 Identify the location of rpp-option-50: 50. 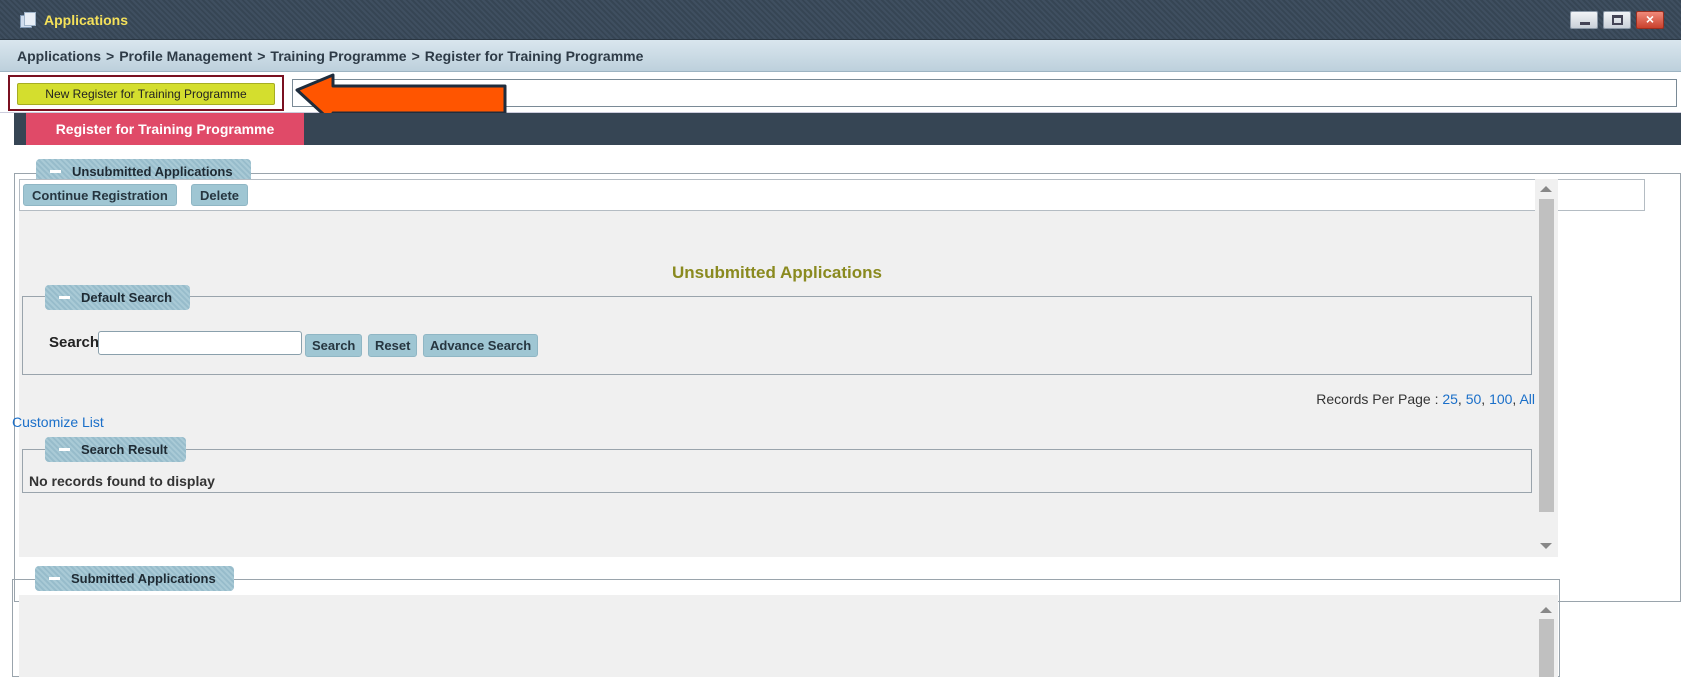
(1474, 399).